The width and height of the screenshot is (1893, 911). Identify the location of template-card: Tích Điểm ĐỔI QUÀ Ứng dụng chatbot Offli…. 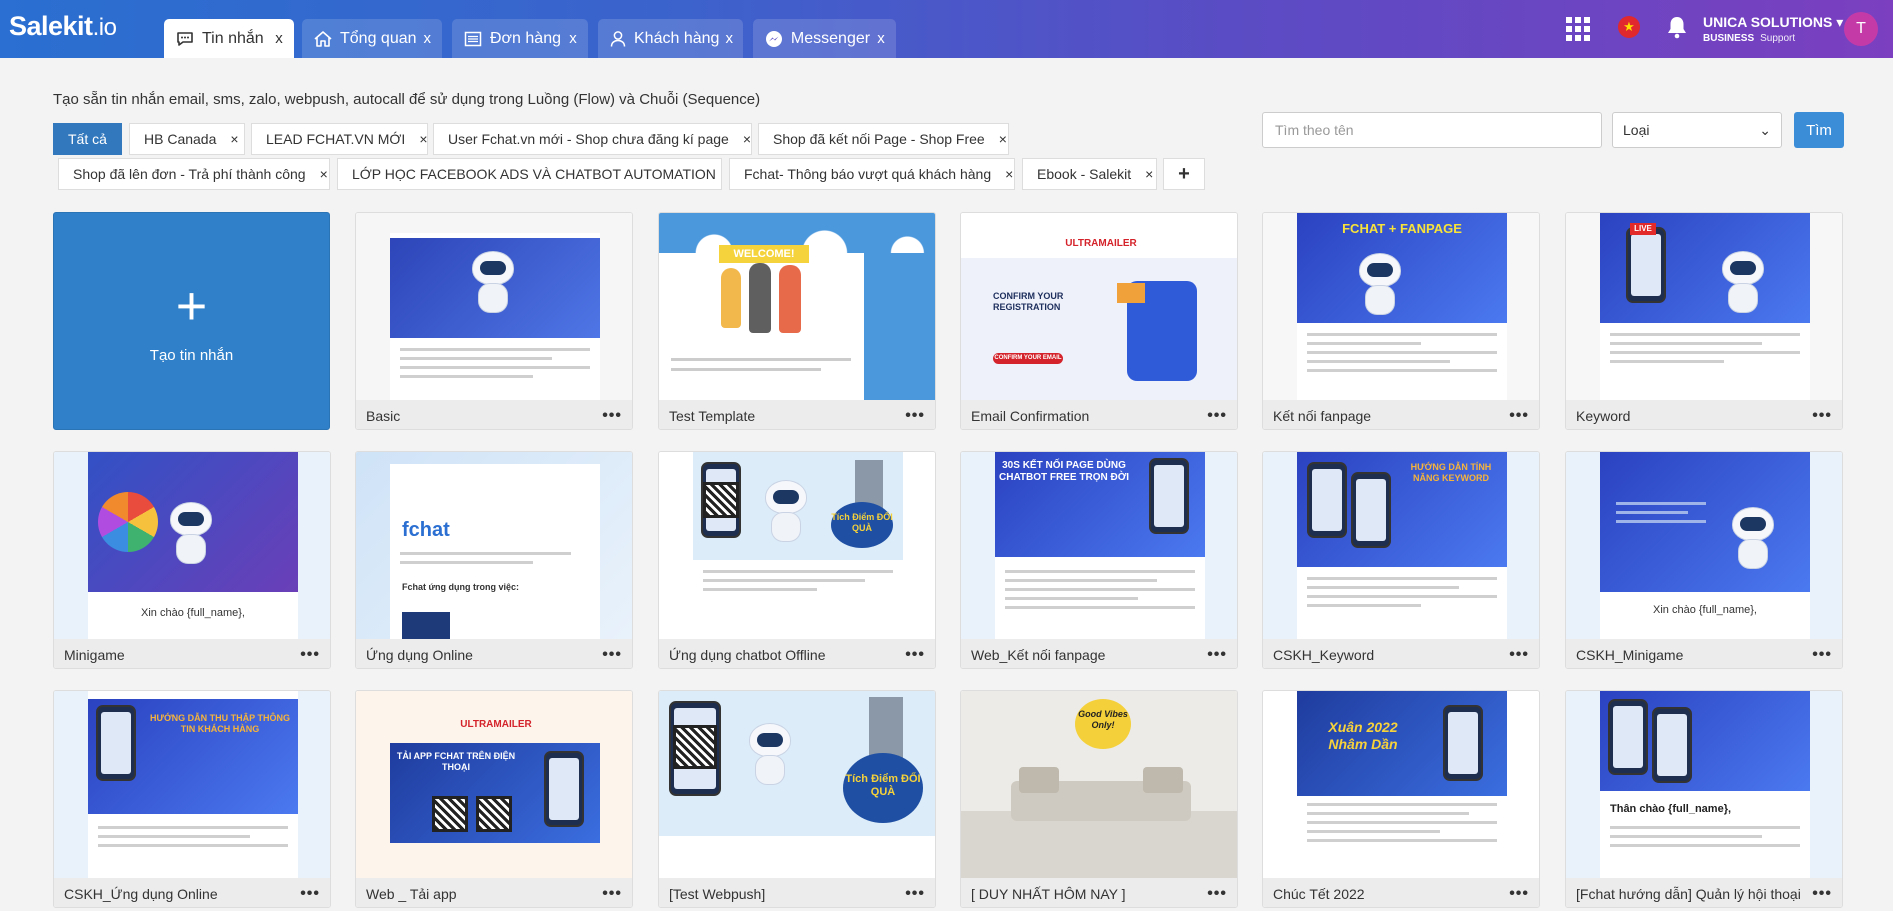
(797, 560).